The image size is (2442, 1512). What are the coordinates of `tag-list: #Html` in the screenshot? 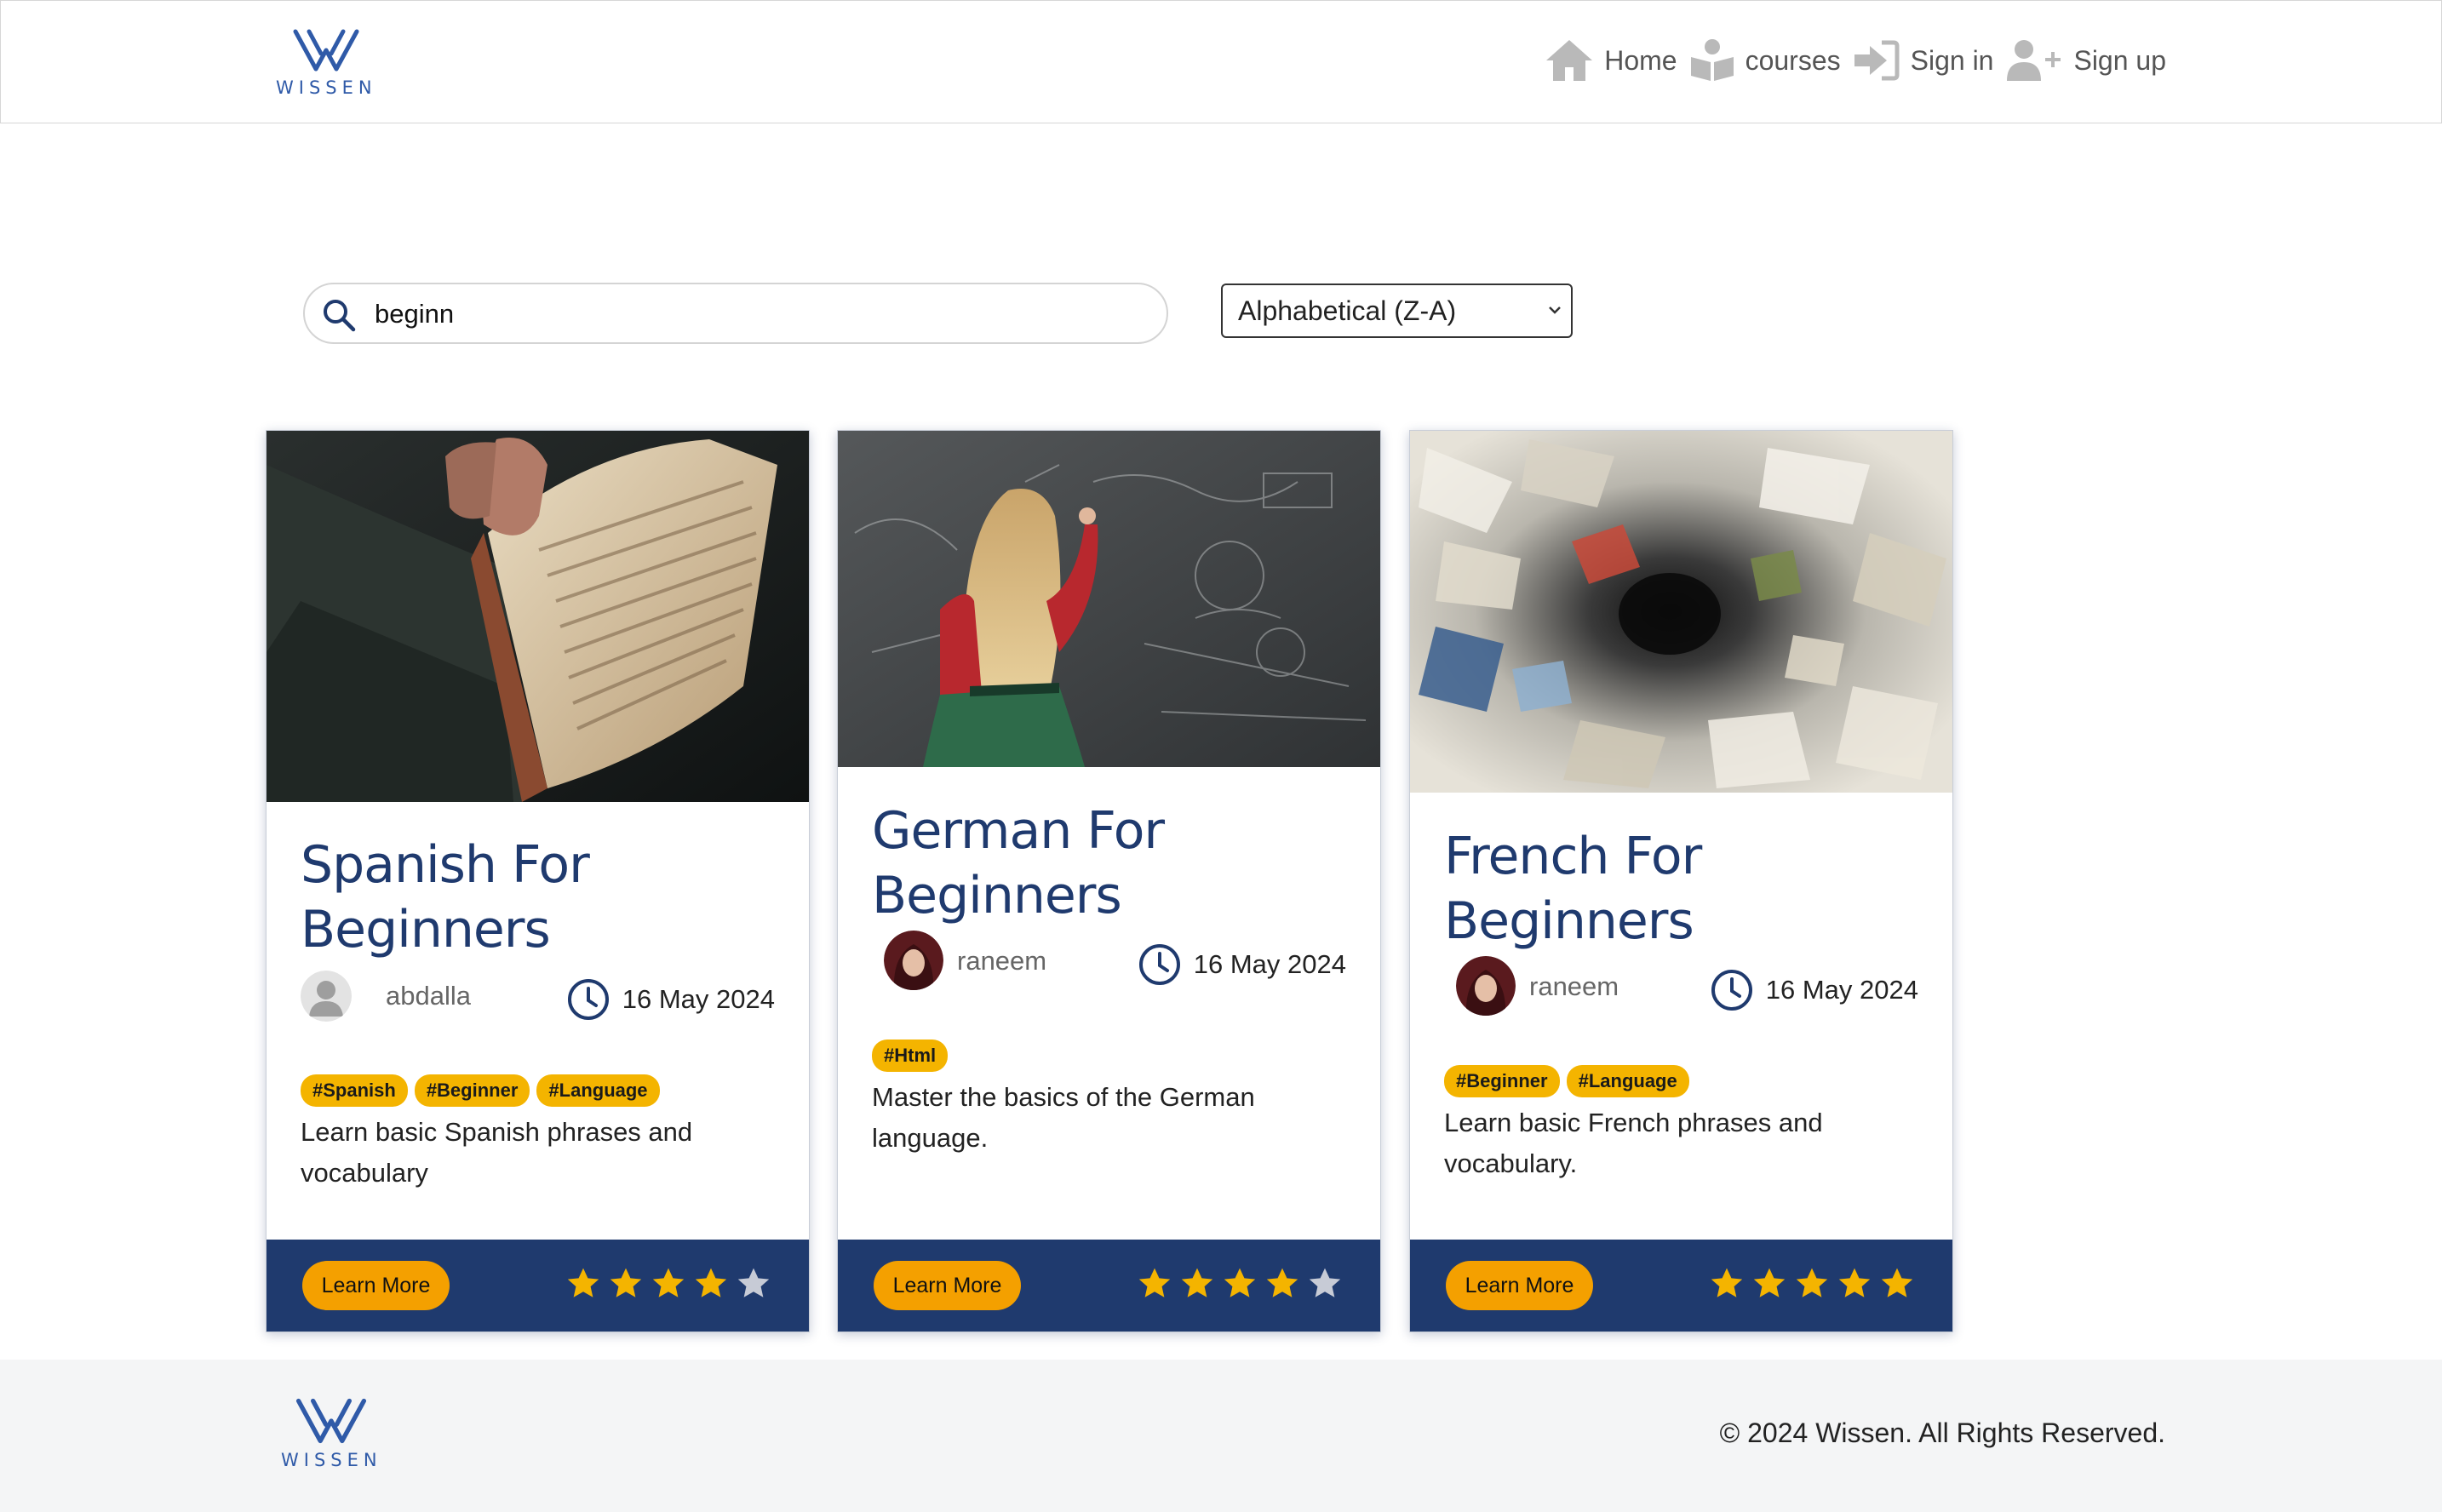 It's located at (910, 1056).